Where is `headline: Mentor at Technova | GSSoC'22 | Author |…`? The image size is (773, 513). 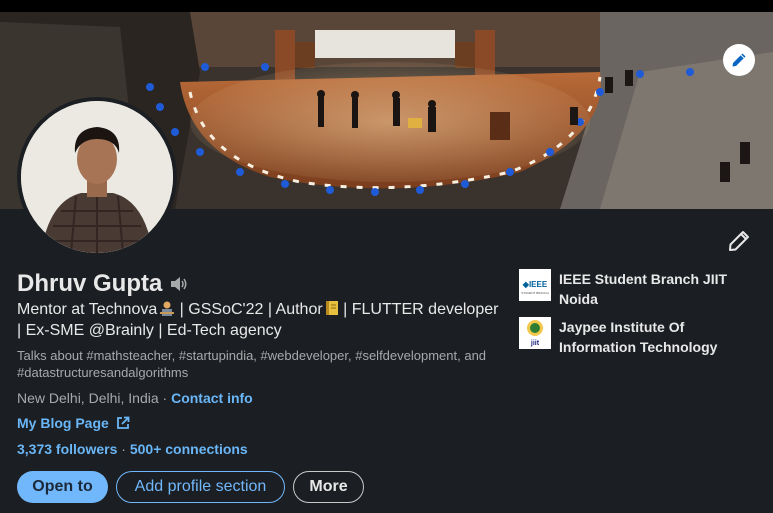
headline: Mentor at Technova | GSSoC'22 | Author |… is located at coordinates (259, 320).